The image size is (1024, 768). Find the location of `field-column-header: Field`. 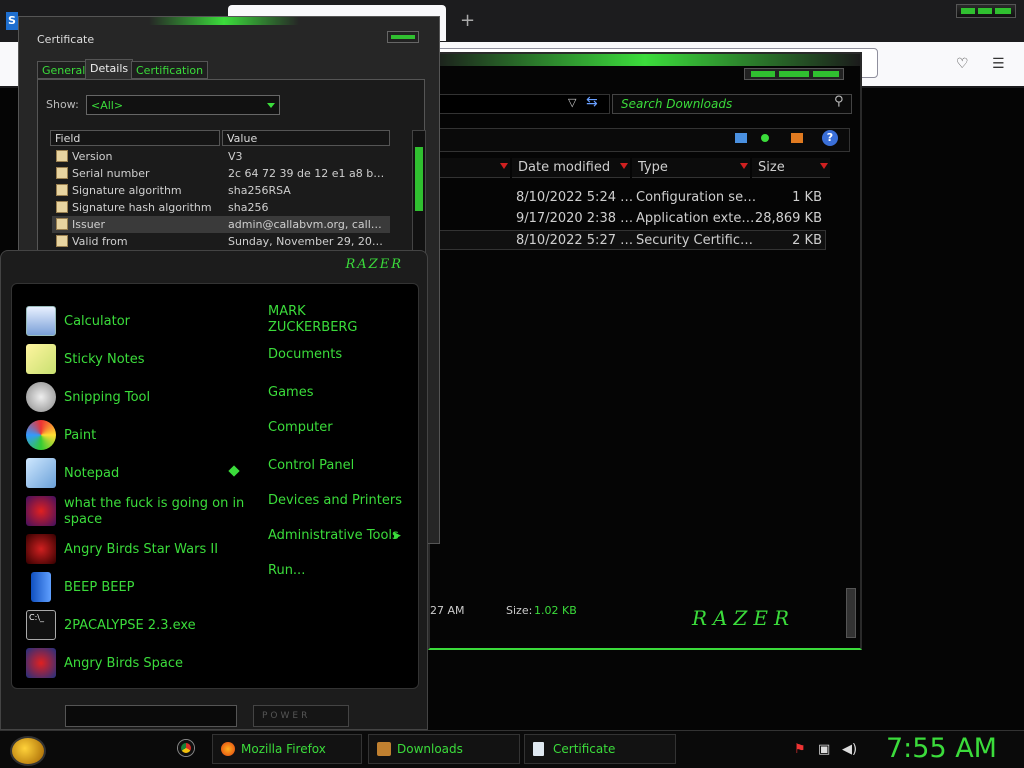

field-column-header: Field is located at coordinates (135, 138).